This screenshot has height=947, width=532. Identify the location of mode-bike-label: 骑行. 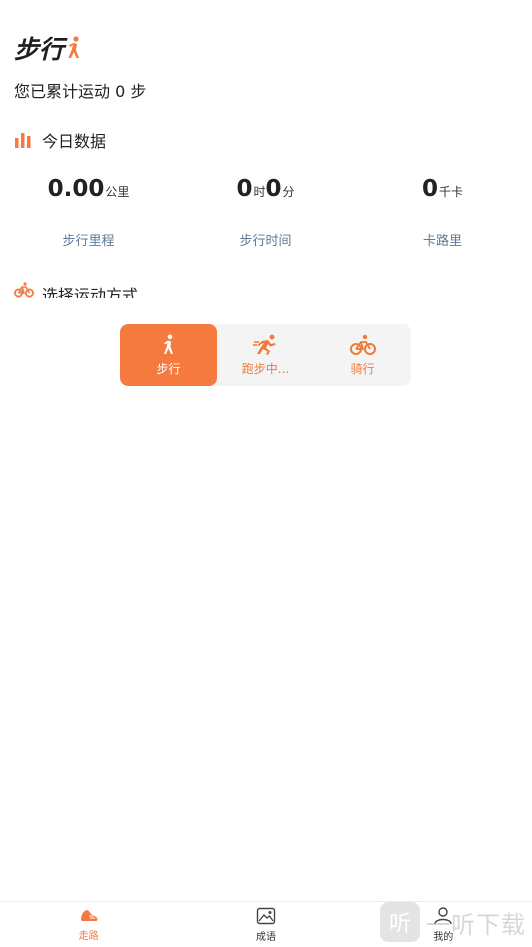
(362, 368).